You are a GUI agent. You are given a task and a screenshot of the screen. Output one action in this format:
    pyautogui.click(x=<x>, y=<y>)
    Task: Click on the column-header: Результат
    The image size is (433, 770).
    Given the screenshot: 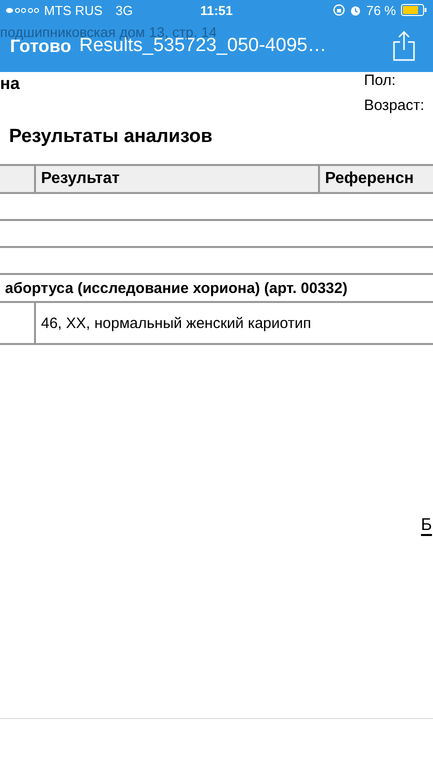 What is the action you would take?
    pyautogui.click(x=178, y=179)
    